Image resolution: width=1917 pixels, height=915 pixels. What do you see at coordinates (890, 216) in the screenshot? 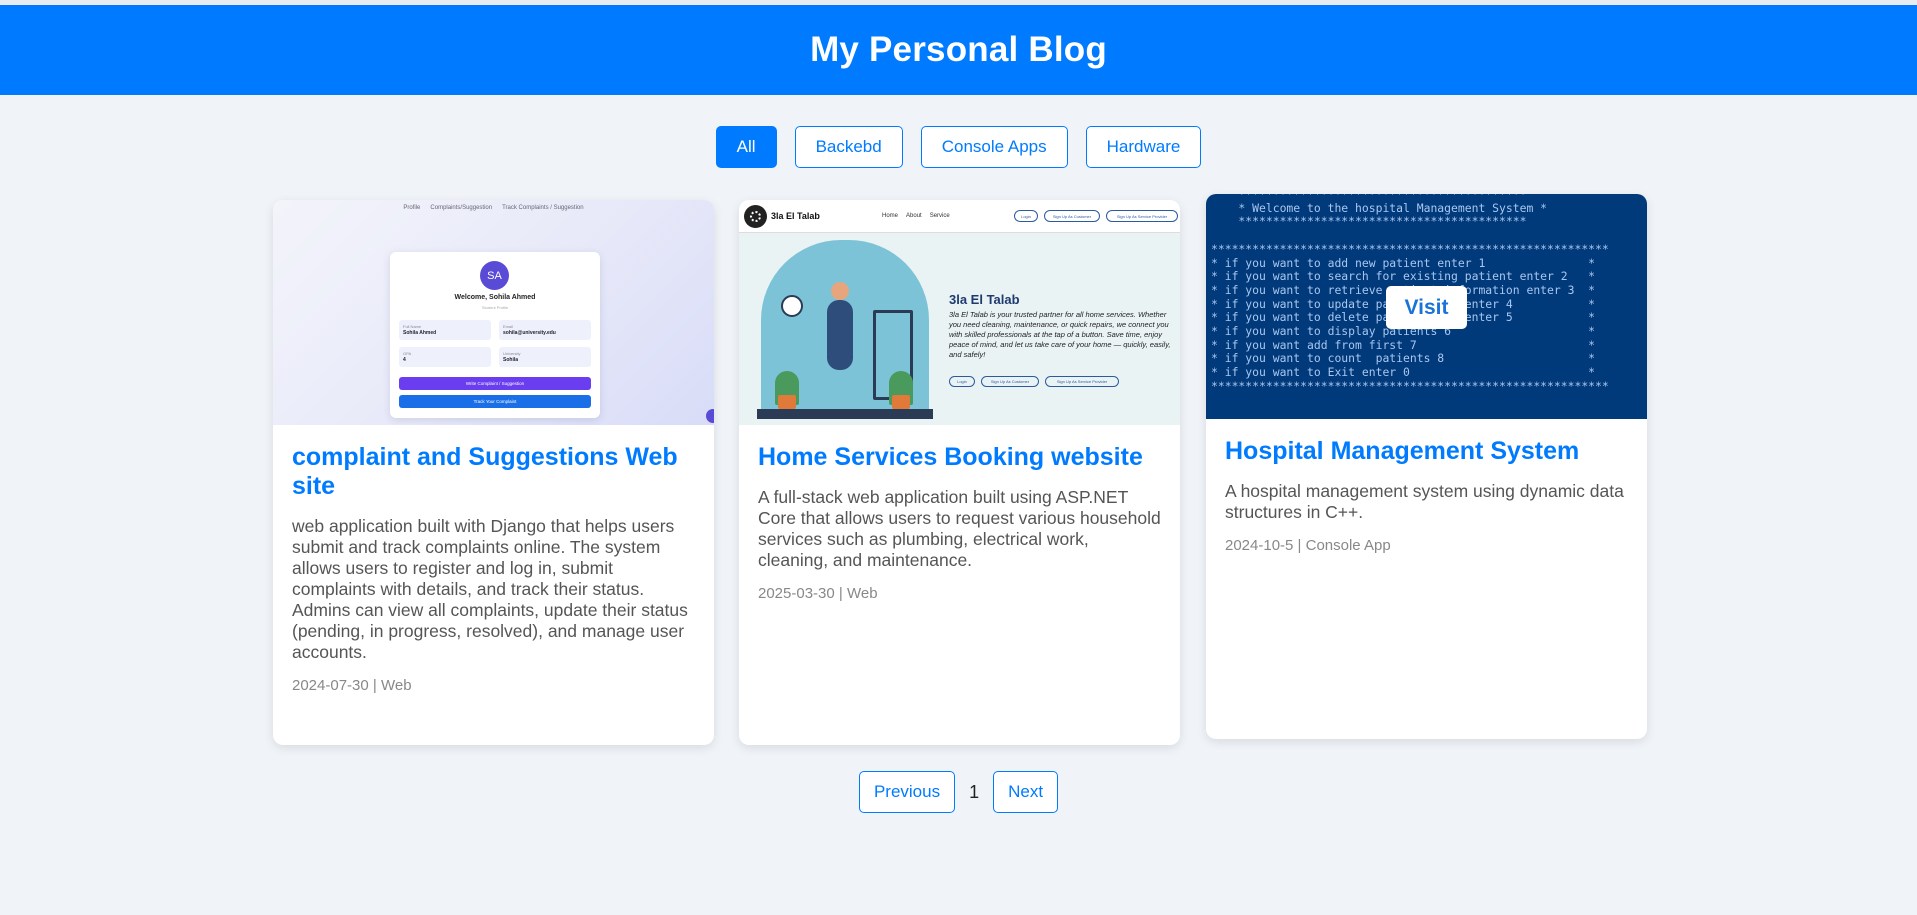
I see `thumb-nav-item: Home` at bounding box center [890, 216].